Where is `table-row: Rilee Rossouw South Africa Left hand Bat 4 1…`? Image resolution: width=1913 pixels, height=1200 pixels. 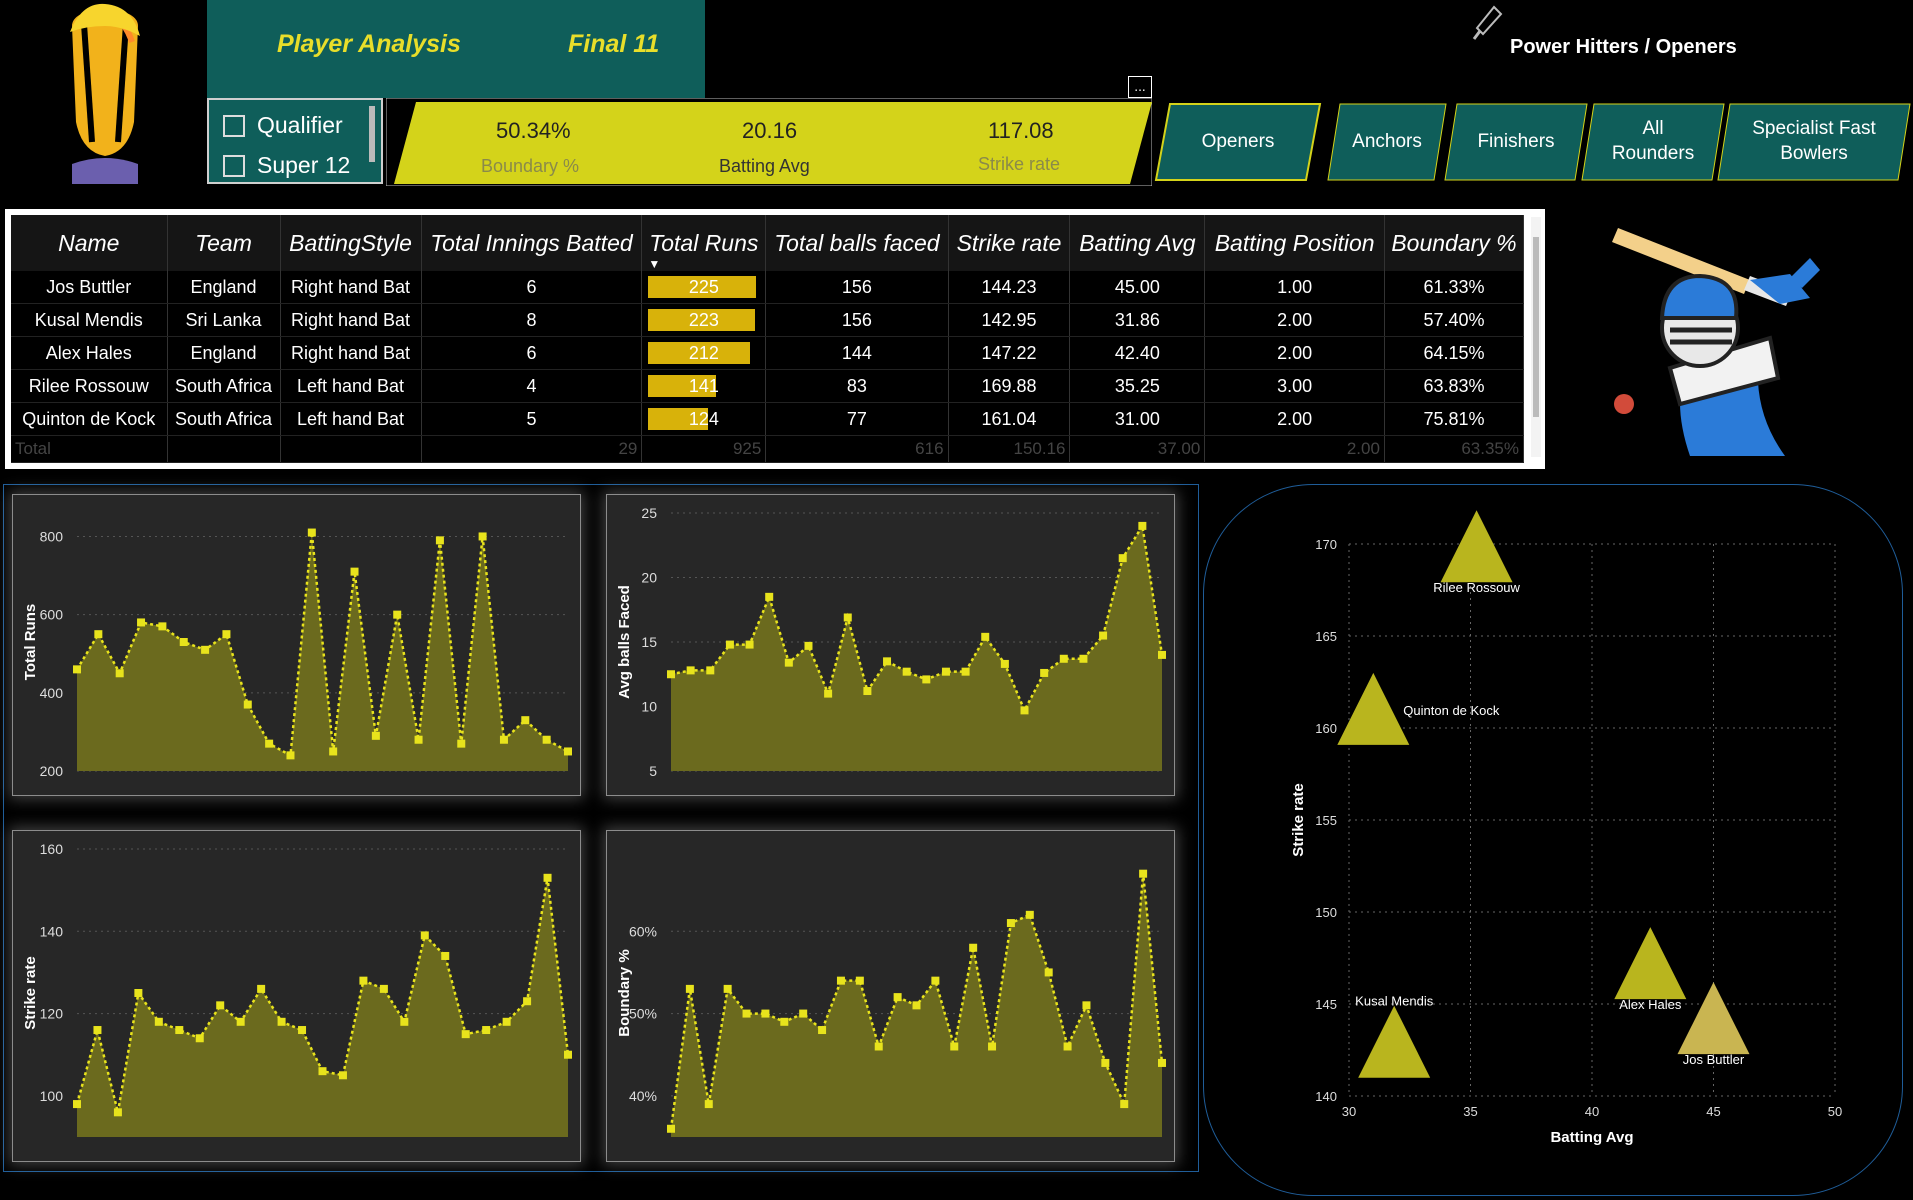
table-row: Rilee Rossouw South Africa Left hand Bat 4 1… is located at coordinates (767, 386).